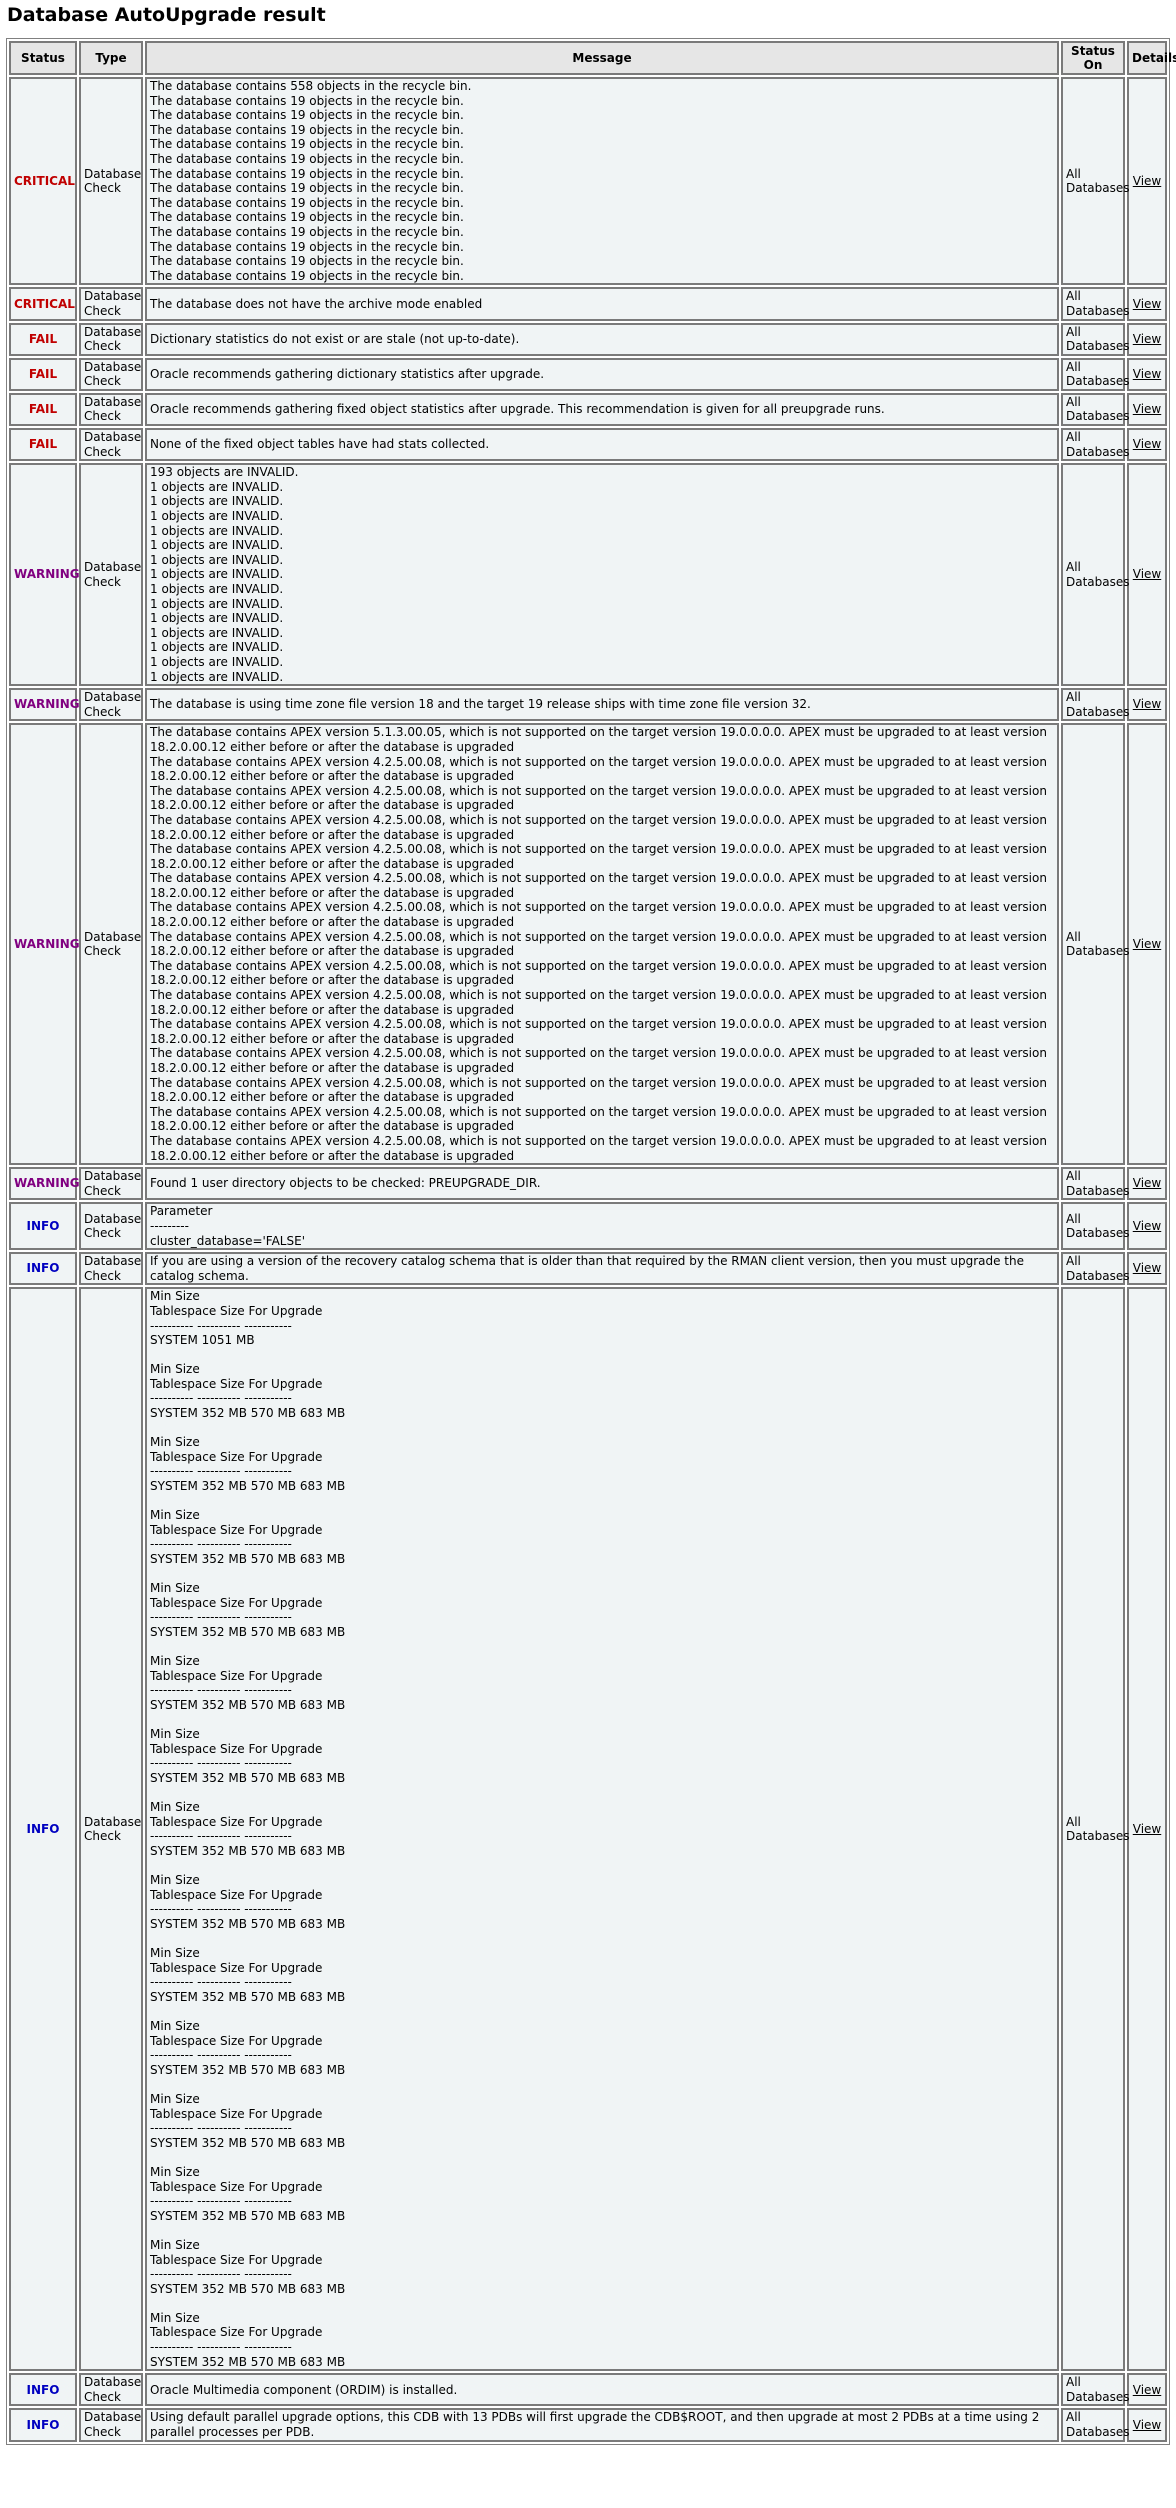 This screenshot has width=1176, height=2508. Describe the element at coordinates (1151, 58) in the screenshot. I see `column-header-details: Details` at that location.